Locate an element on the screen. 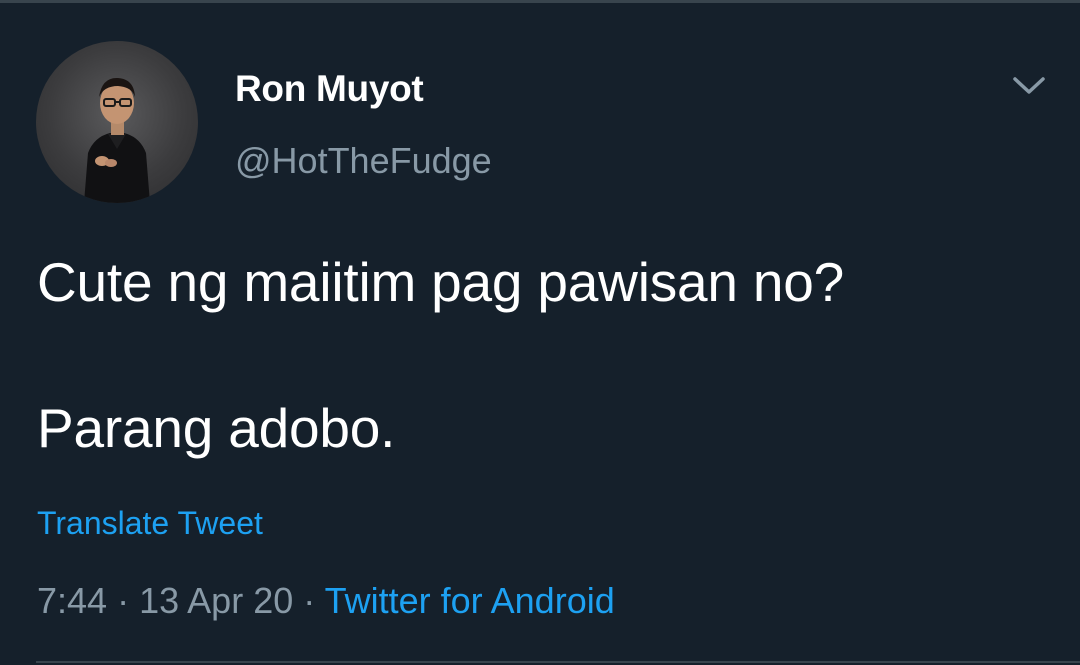 The width and height of the screenshot is (1080, 665). top-divider is located at coordinates (540, 1).